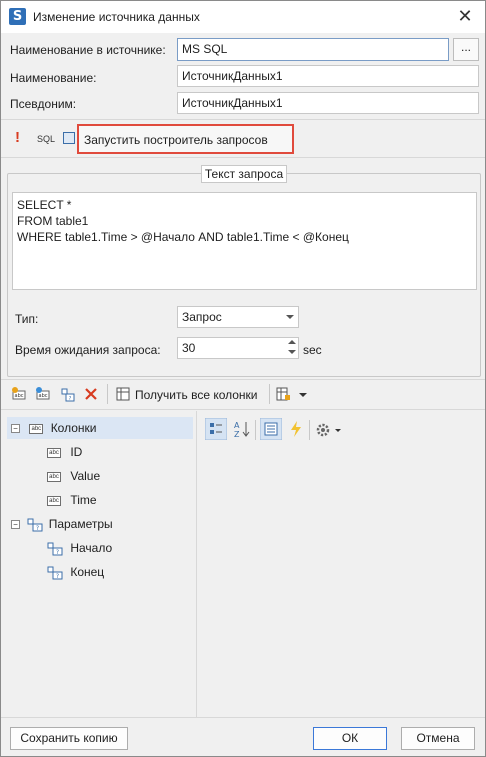 The height and width of the screenshot is (757, 486). I want to click on sql-button: SQL, so click(46, 139).